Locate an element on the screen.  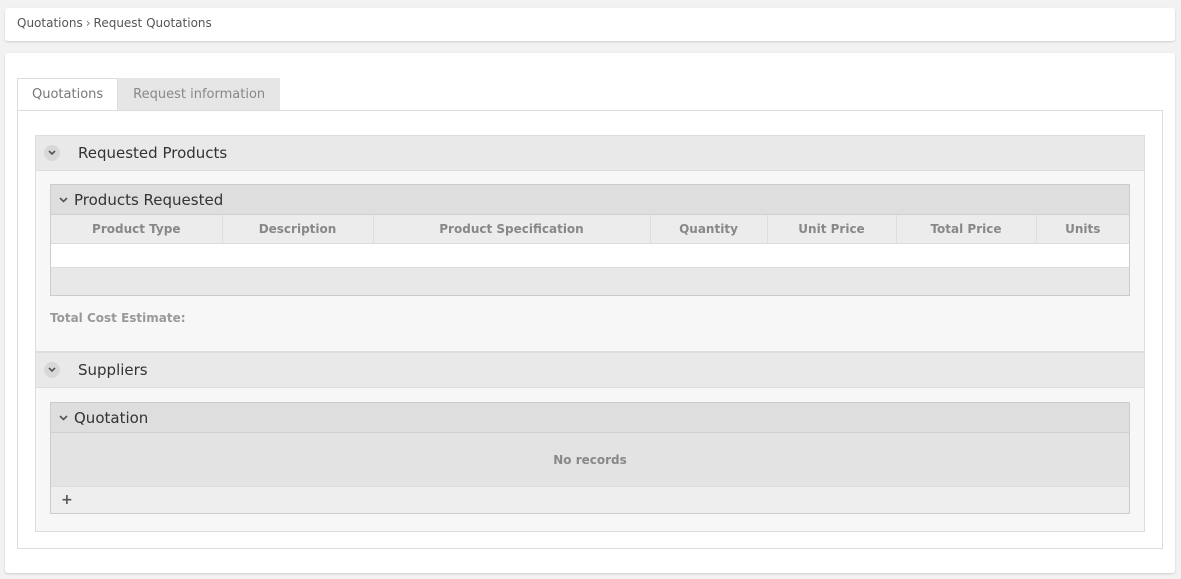
suppliers-title: Suppliers is located at coordinates (113, 370).